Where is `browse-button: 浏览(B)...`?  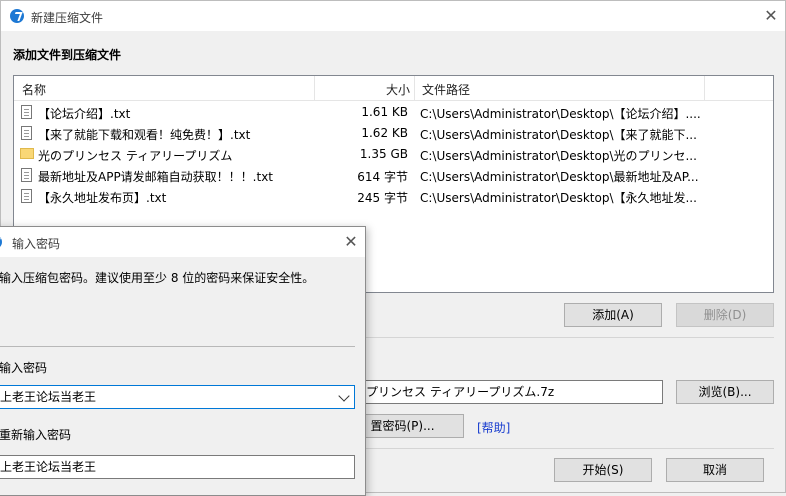 browse-button: 浏览(B)... is located at coordinates (725, 392).